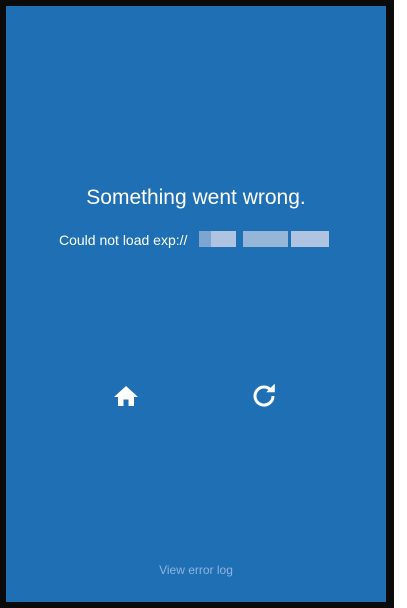  What do you see at coordinates (196, 570) in the screenshot?
I see `view-error-log-link: View error log` at bounding box center [196, 570].